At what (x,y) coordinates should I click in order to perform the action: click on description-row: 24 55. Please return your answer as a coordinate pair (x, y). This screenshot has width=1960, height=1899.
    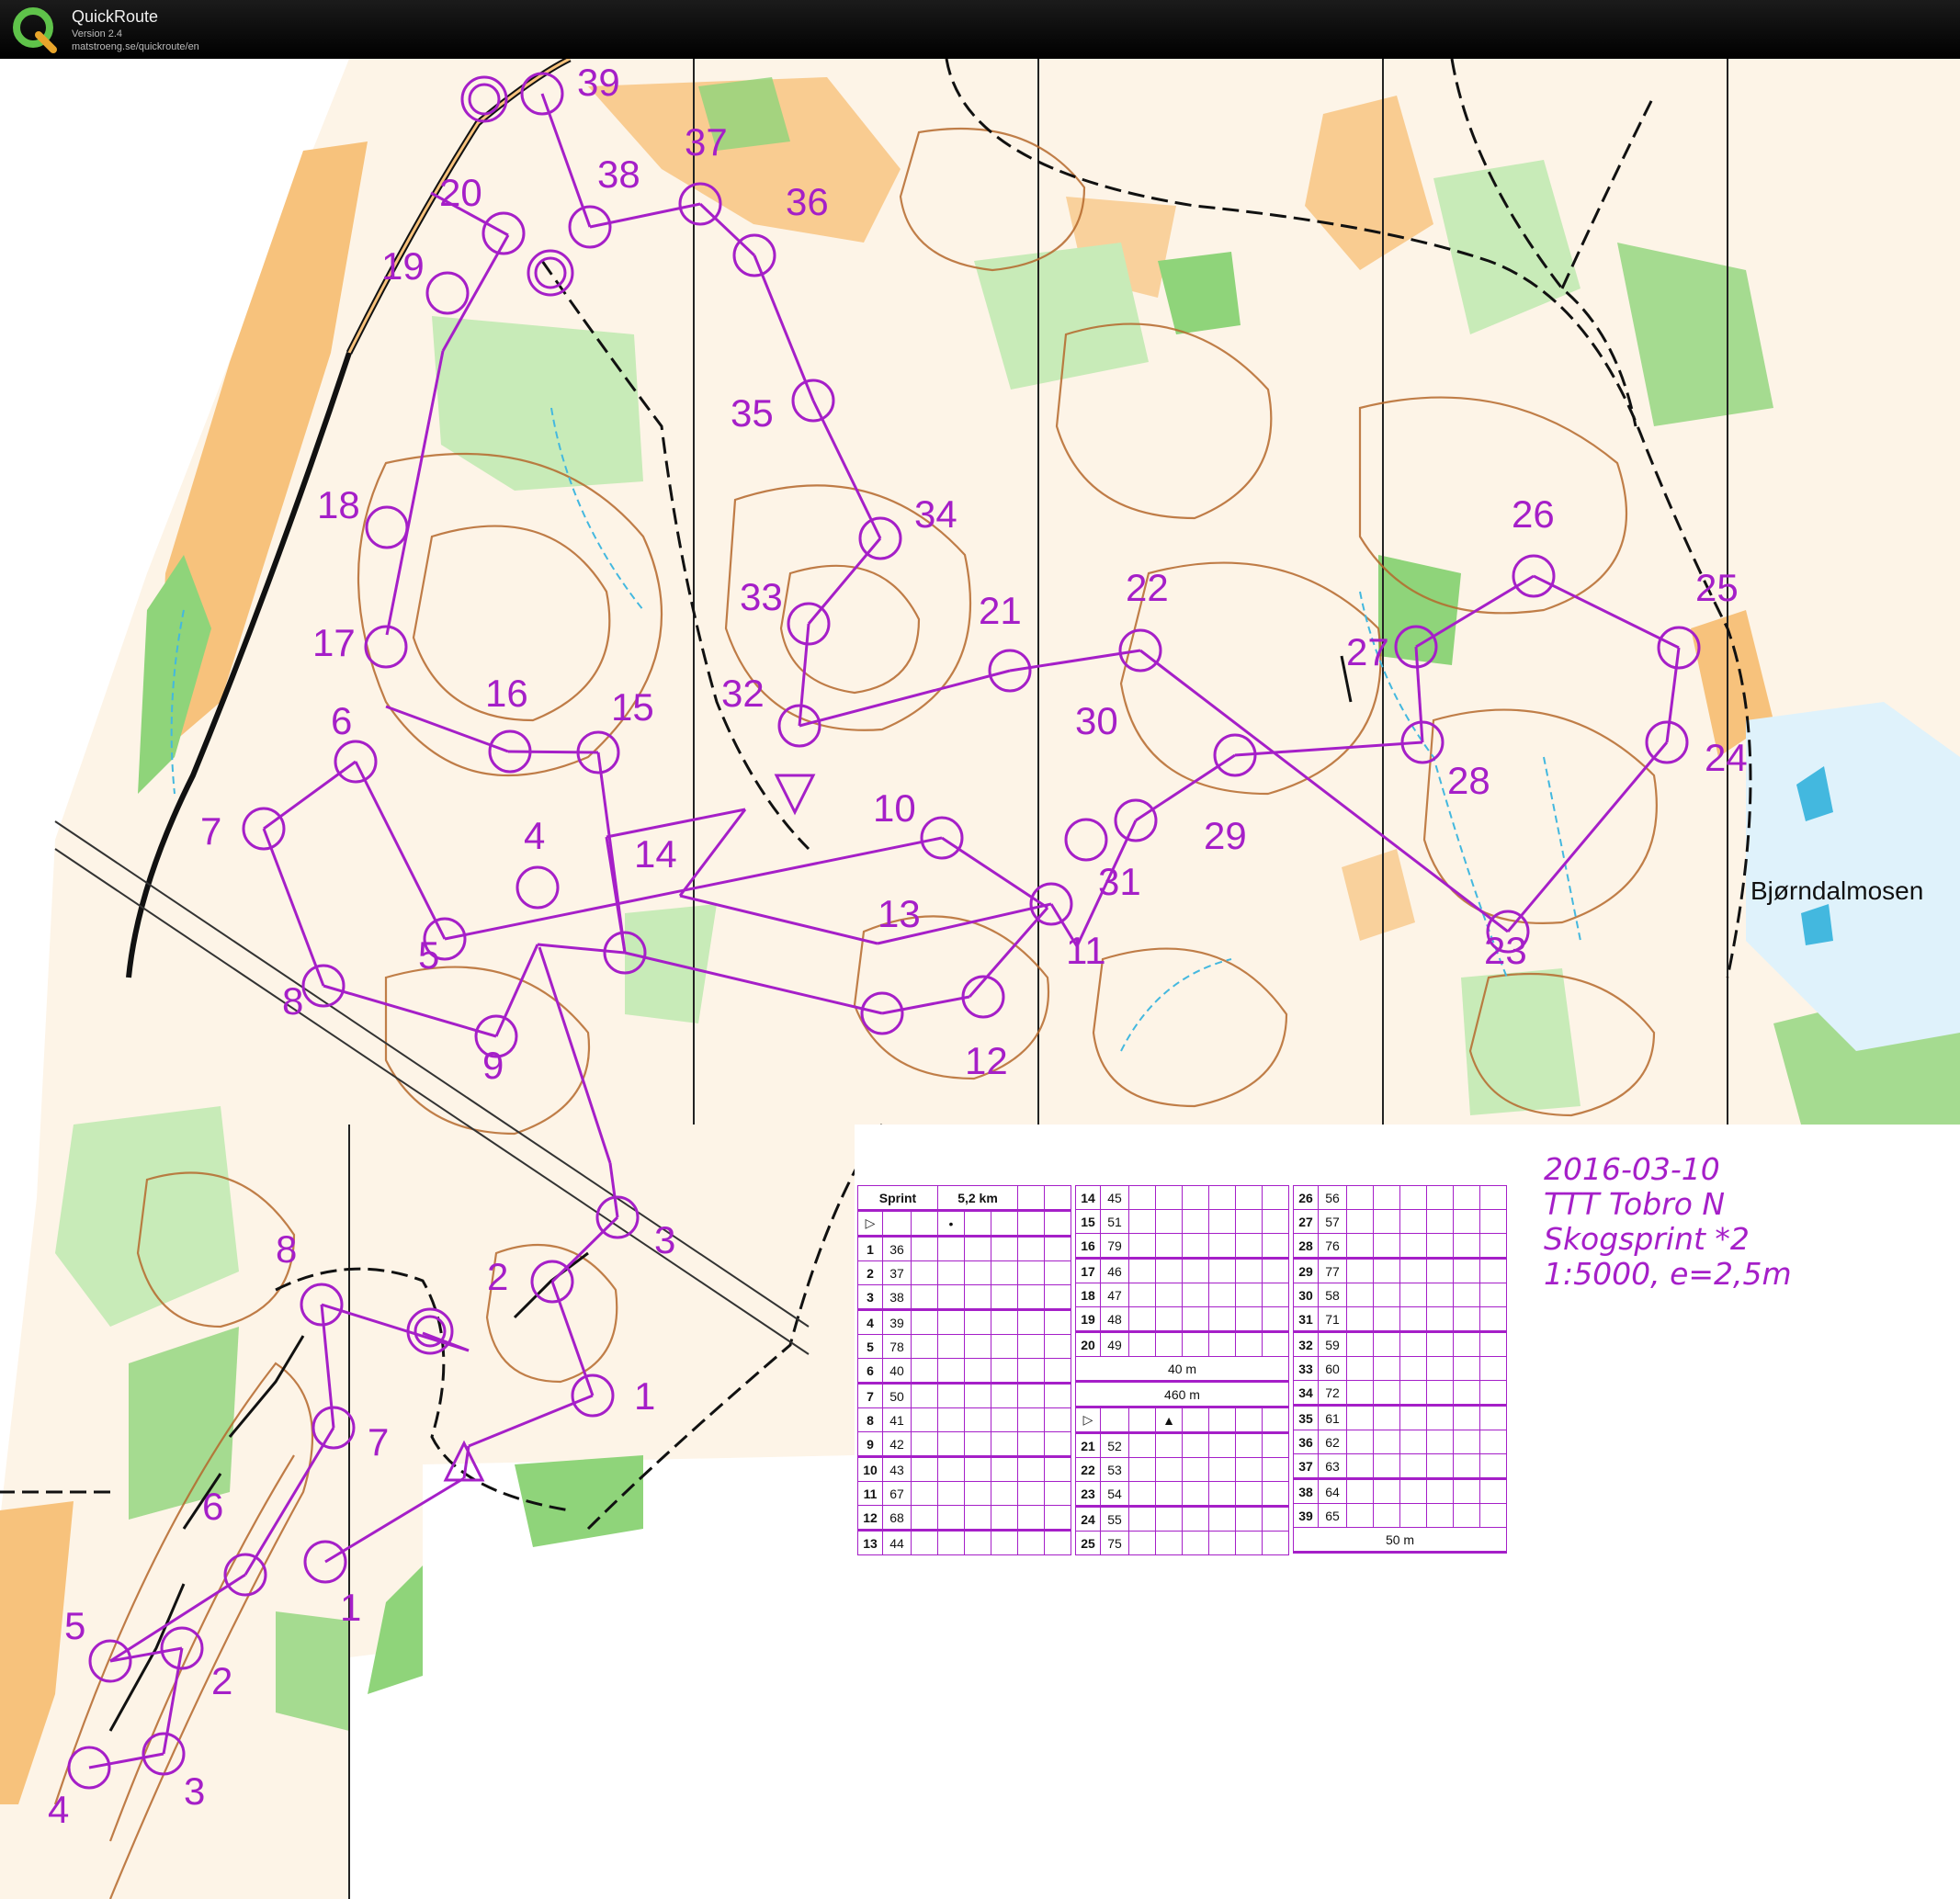
    Looking at the image, I should click on (1182, 1519).